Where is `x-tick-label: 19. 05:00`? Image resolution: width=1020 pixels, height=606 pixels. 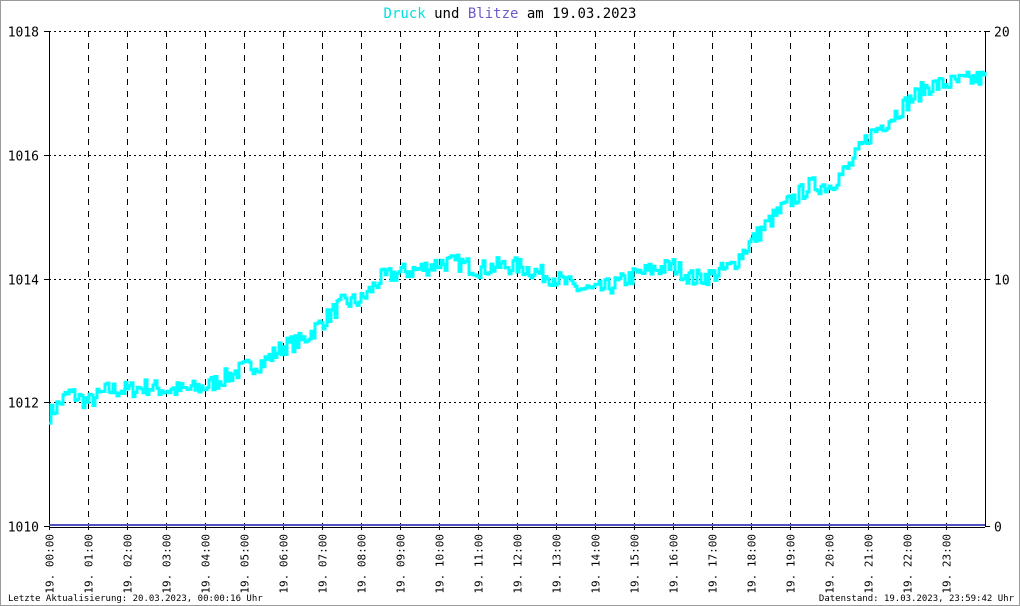
x-tick-label: 19. 05:00 is located at coordinates (245, 564).